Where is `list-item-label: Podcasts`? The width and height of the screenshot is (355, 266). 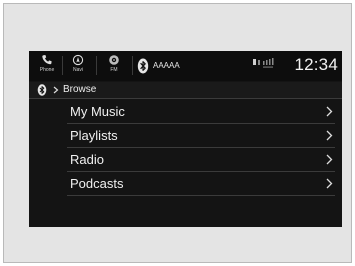
list-item-label: Podcasts is located at coordinates (97, 183).